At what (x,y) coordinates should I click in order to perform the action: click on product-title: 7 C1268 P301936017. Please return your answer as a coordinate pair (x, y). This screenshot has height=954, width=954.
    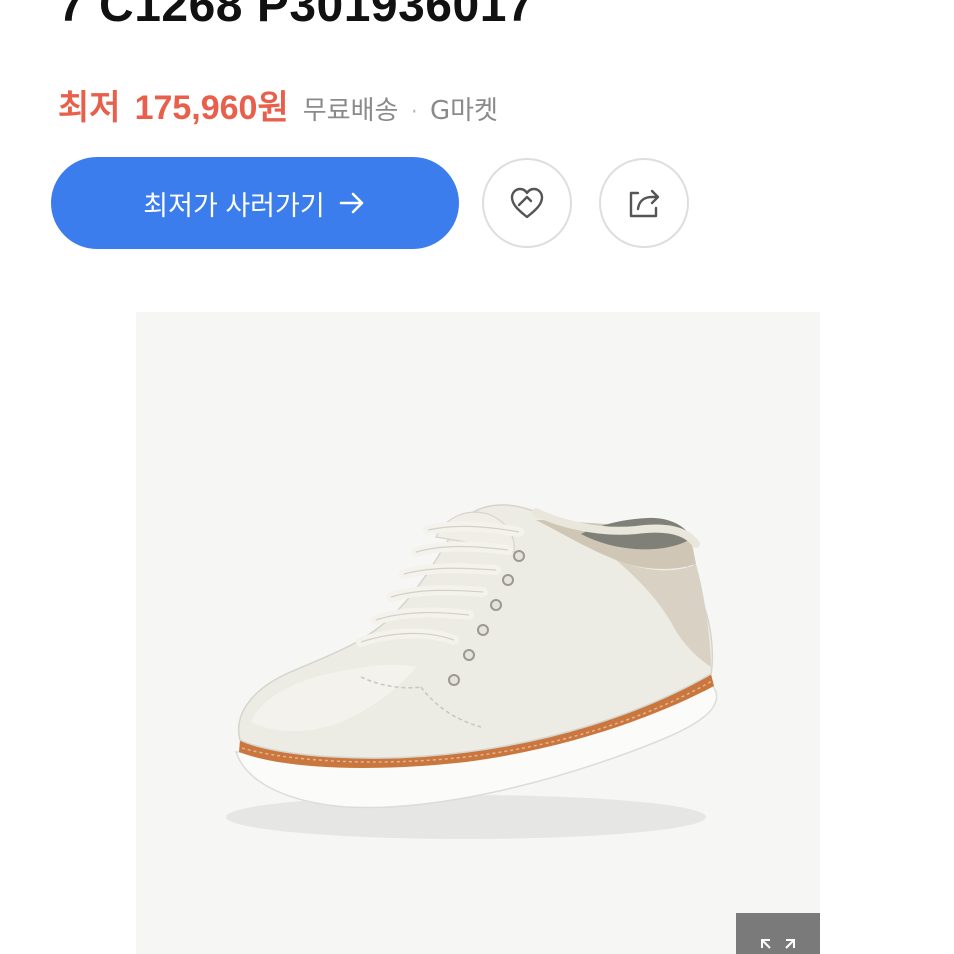
    Looking at the image, I should click on (296, 16).